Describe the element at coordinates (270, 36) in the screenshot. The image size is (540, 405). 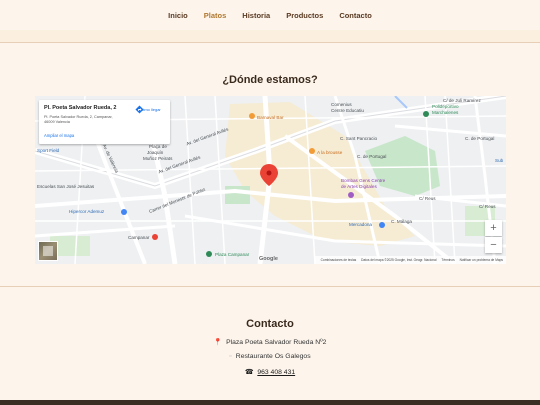
I see `header-band` at that location.